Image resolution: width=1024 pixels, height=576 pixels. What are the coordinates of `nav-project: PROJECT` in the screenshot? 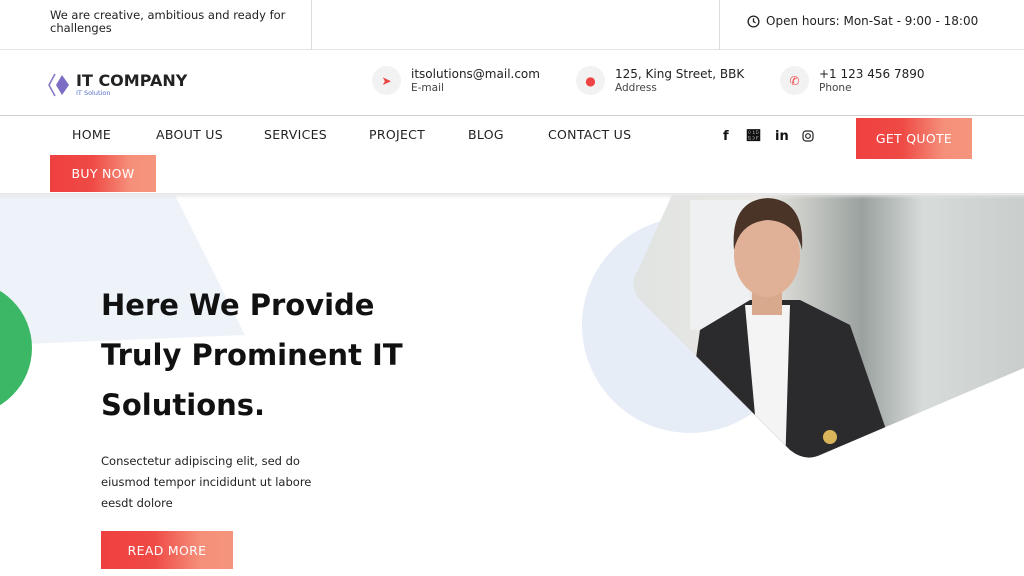 It's located at (397, 134).